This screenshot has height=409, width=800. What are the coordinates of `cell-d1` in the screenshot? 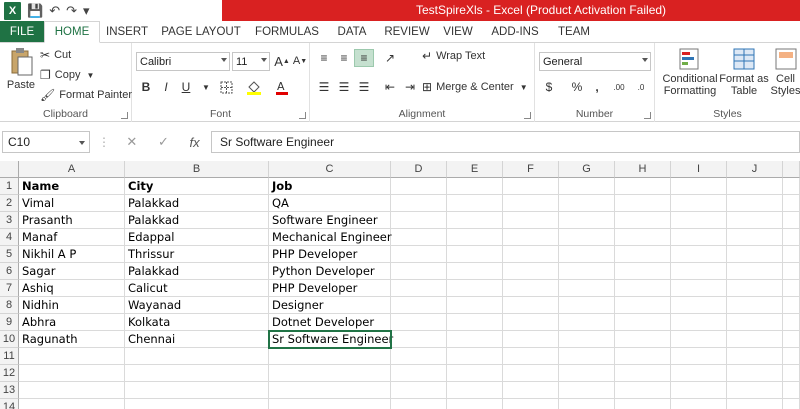 It's located at (419, 186).